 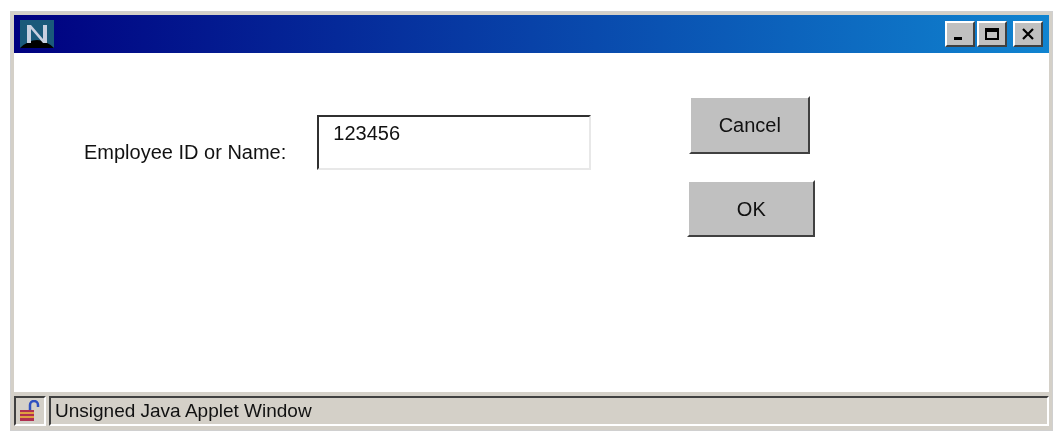 What do you see at coordinates (958, 38) in the screenshot?
I see `minimize-icon` at bounding box center [958, 38].